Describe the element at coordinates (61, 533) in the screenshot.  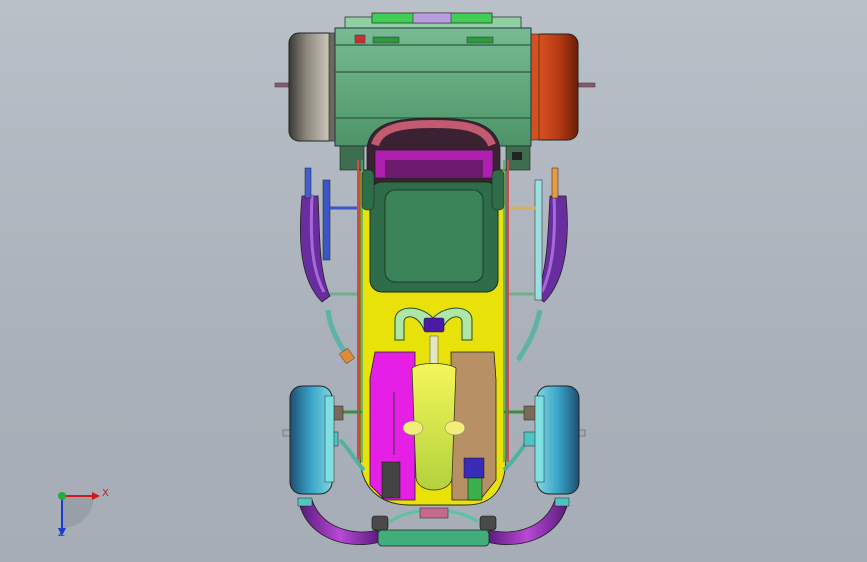
I see `z-axis-label: Z` at that location.